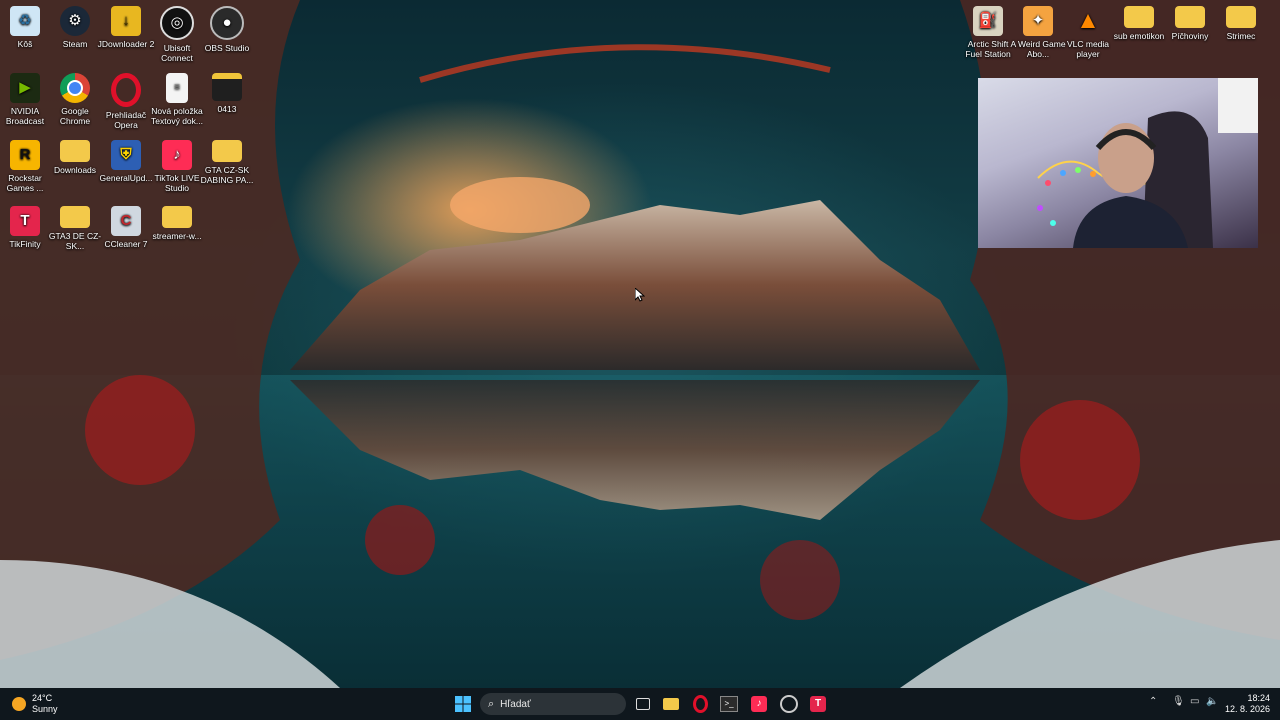  What do you see at coordinates (1178, 701) in the screenshot?
I see `microphone-icon: 🎙` at bounding box center [1178, 701].